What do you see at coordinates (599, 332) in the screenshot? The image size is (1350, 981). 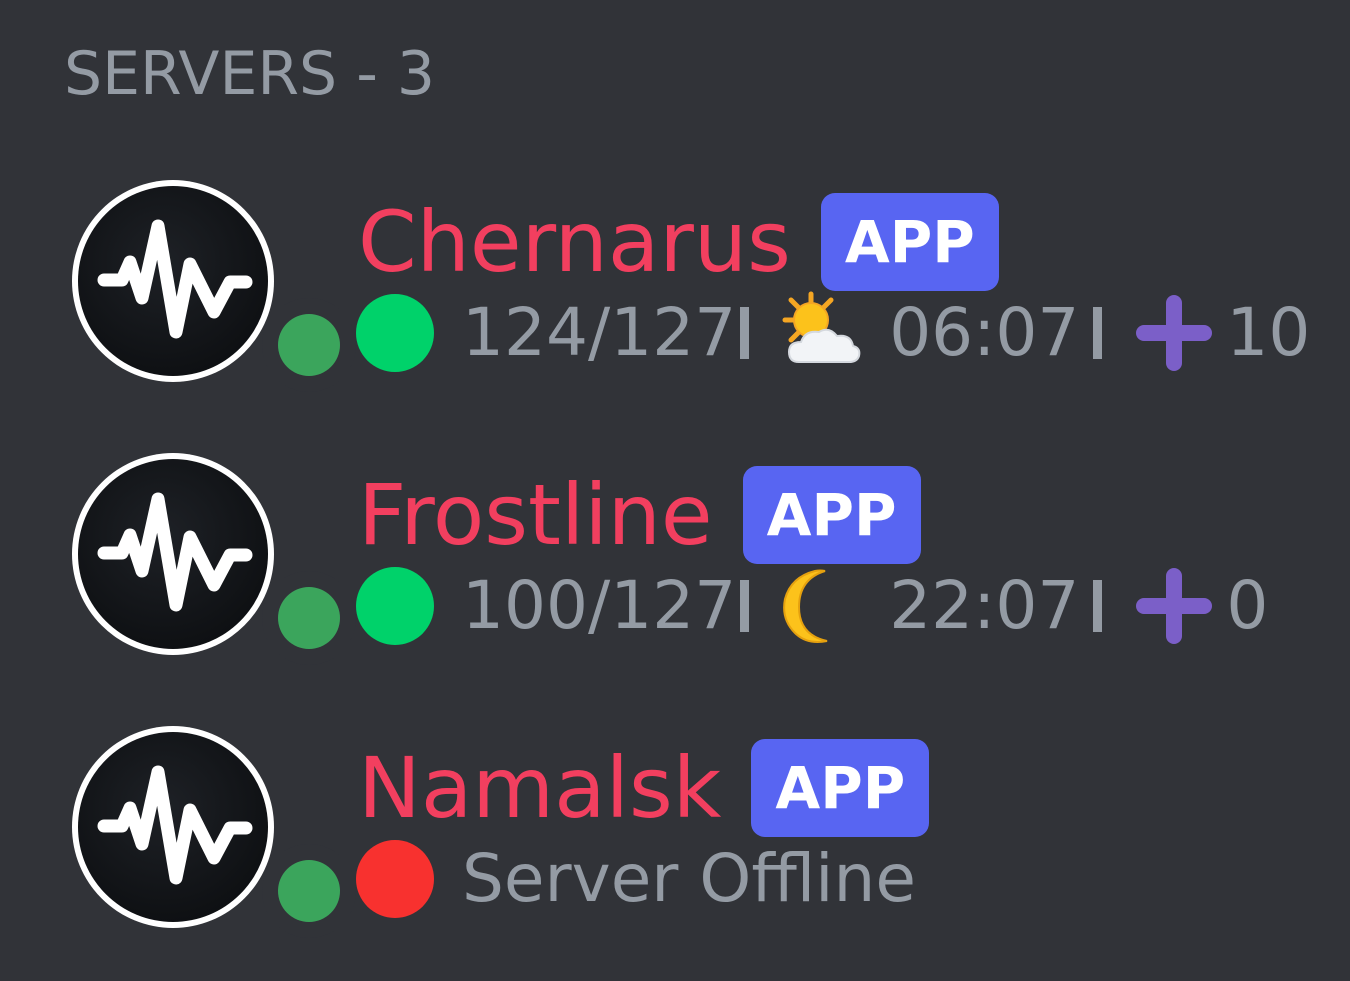 I see `player-count: 124/127` at bounding box center [599, 332].